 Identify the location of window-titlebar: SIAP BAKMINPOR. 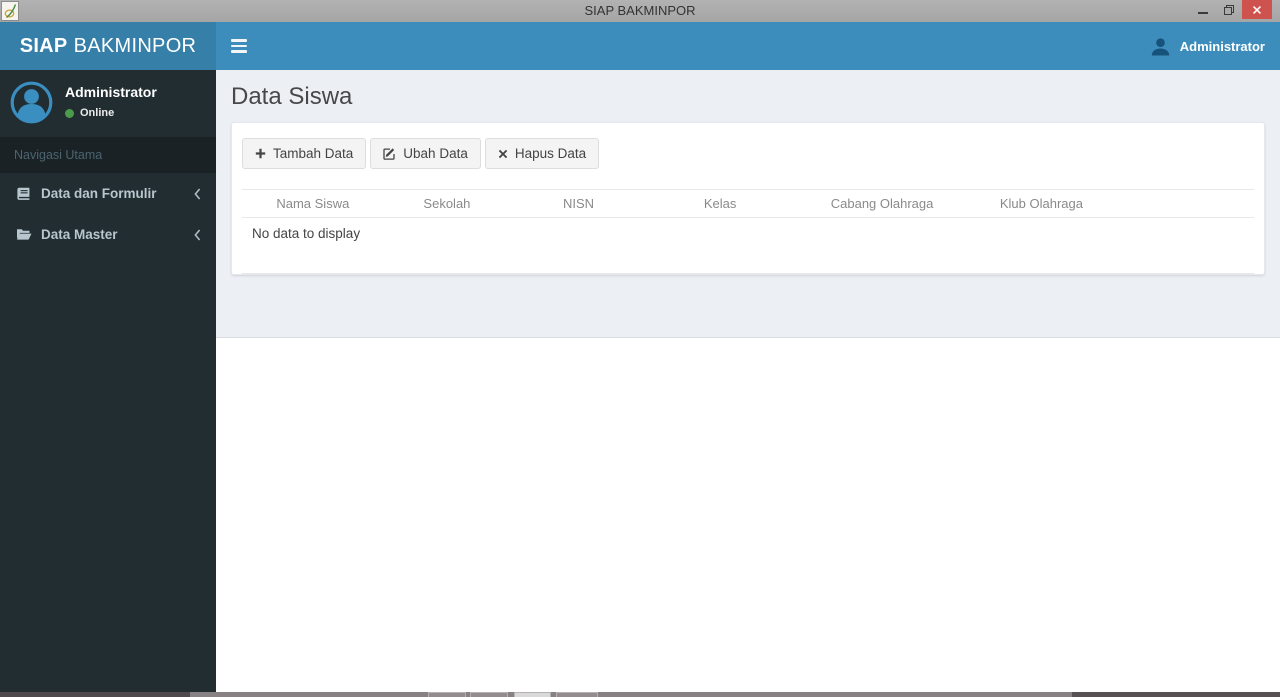
(640, 11).